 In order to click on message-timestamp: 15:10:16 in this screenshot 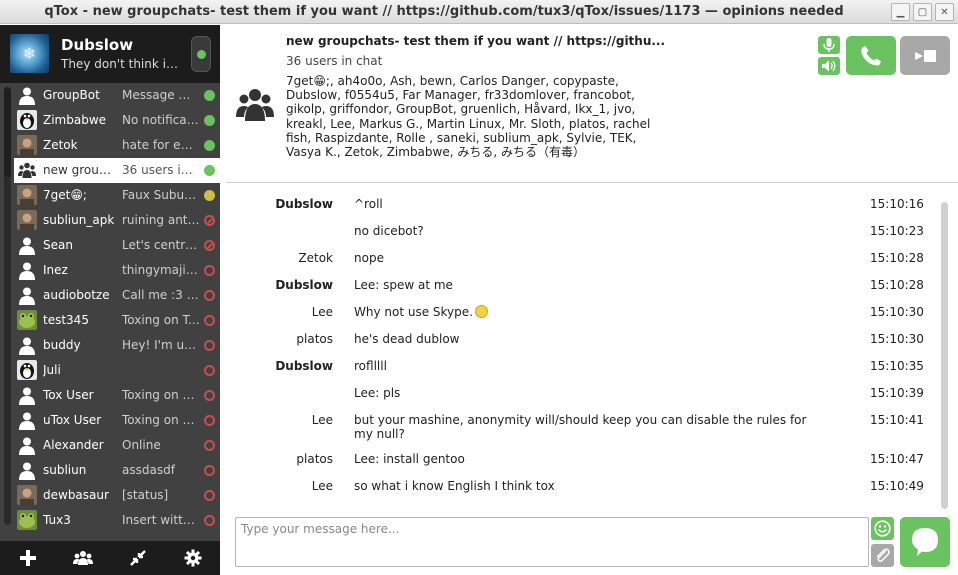, I will do `click(897, 204)`.